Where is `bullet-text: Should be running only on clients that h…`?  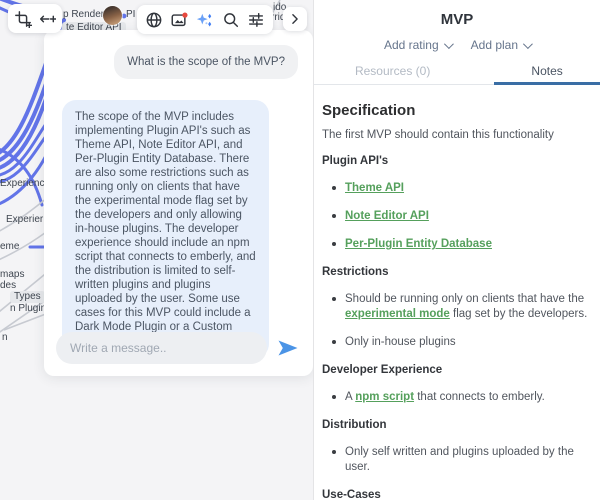
bullet-text: Should be running only on clients that h… is located at coordinates (466, 306).